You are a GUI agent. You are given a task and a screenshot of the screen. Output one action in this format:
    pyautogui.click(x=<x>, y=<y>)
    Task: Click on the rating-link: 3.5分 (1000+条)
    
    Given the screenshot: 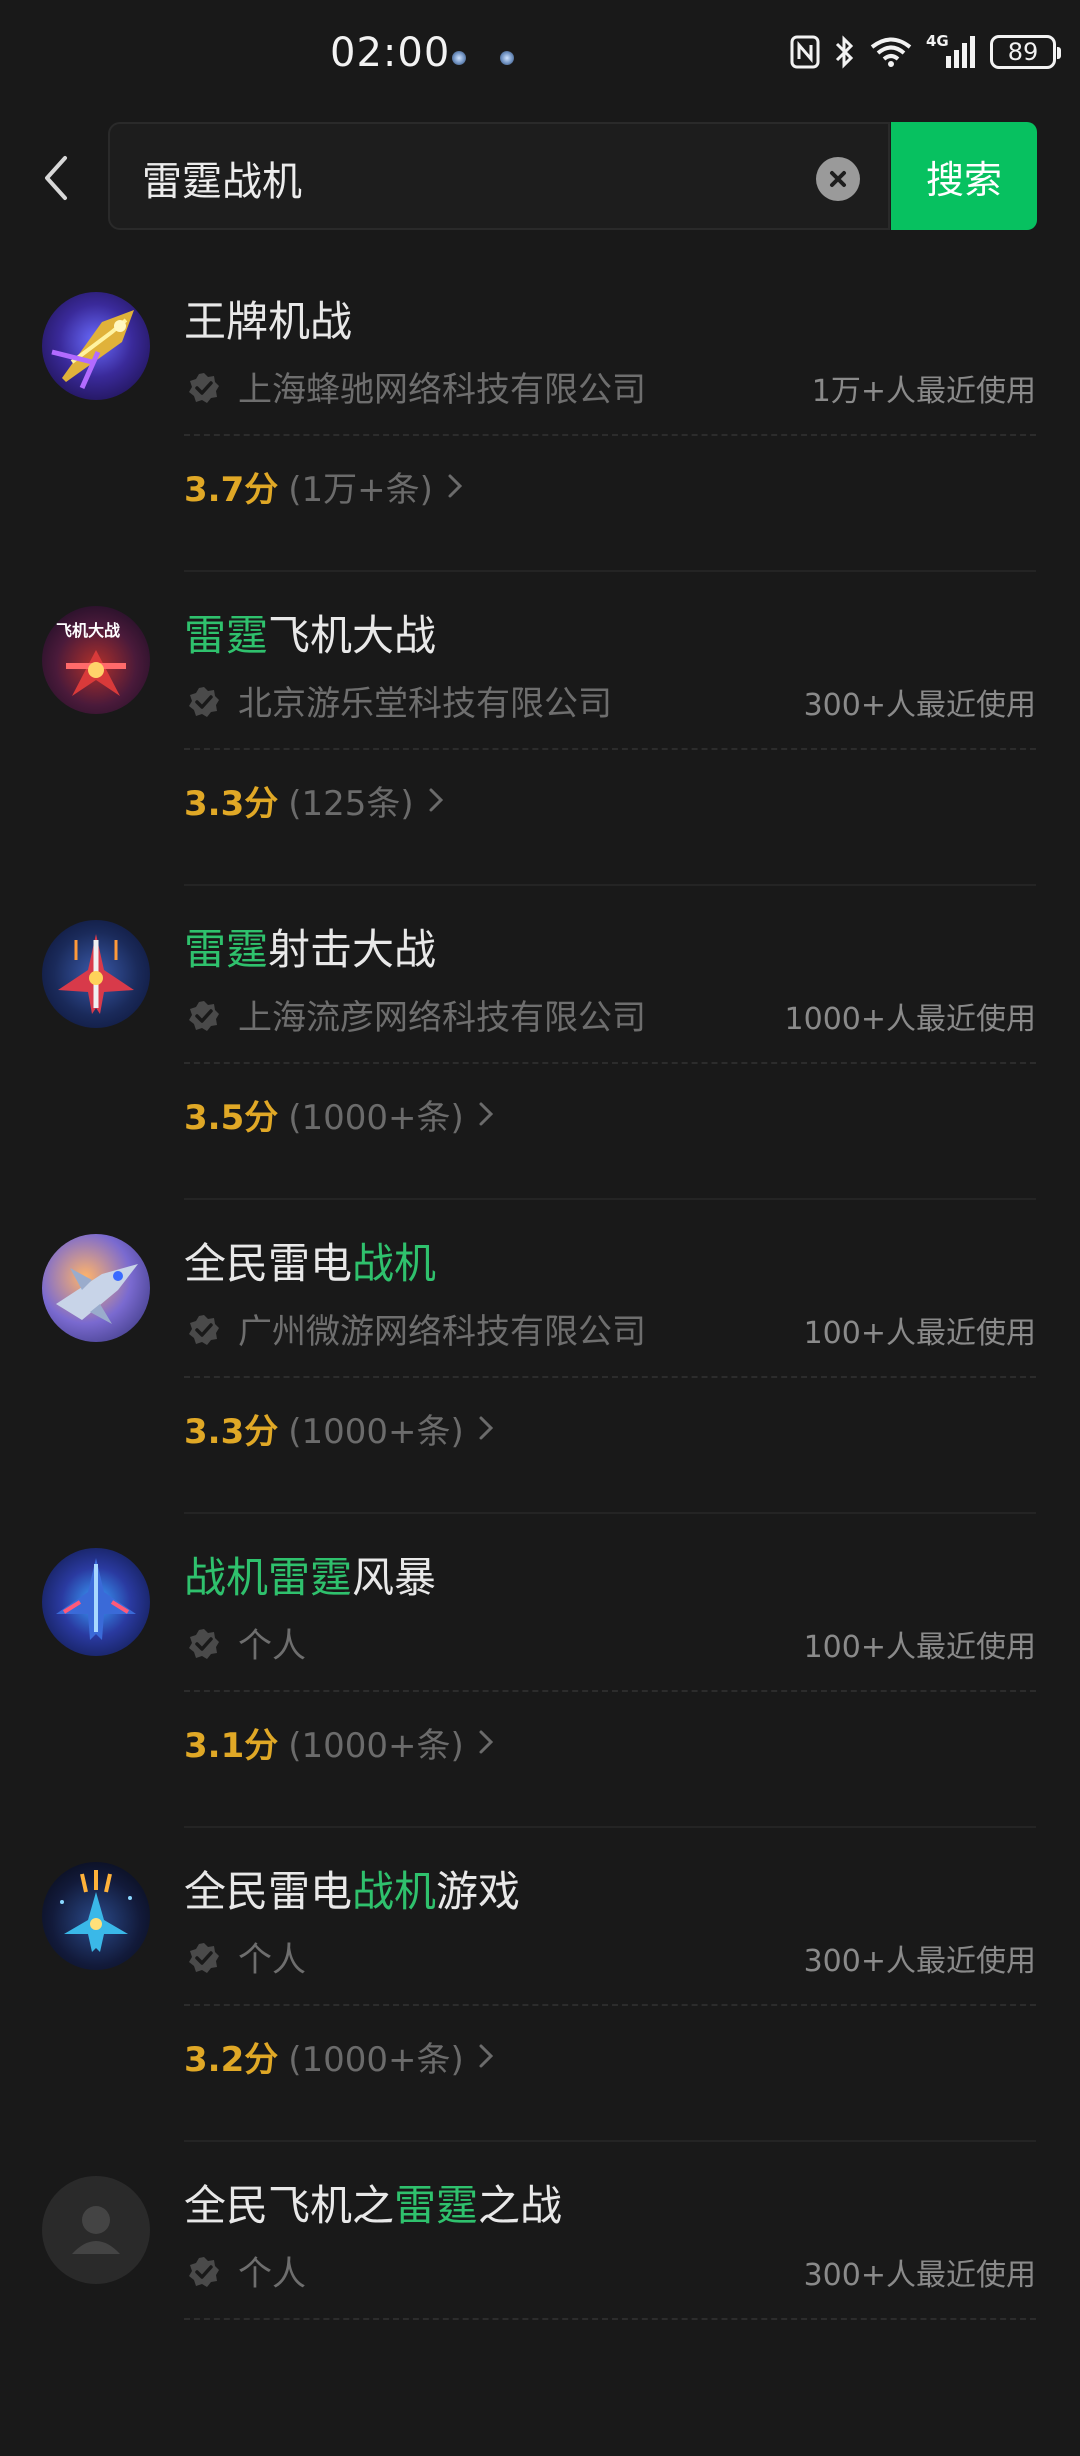 What is the action you would take?
    pyautogui.click(x=339, y=1114)
    